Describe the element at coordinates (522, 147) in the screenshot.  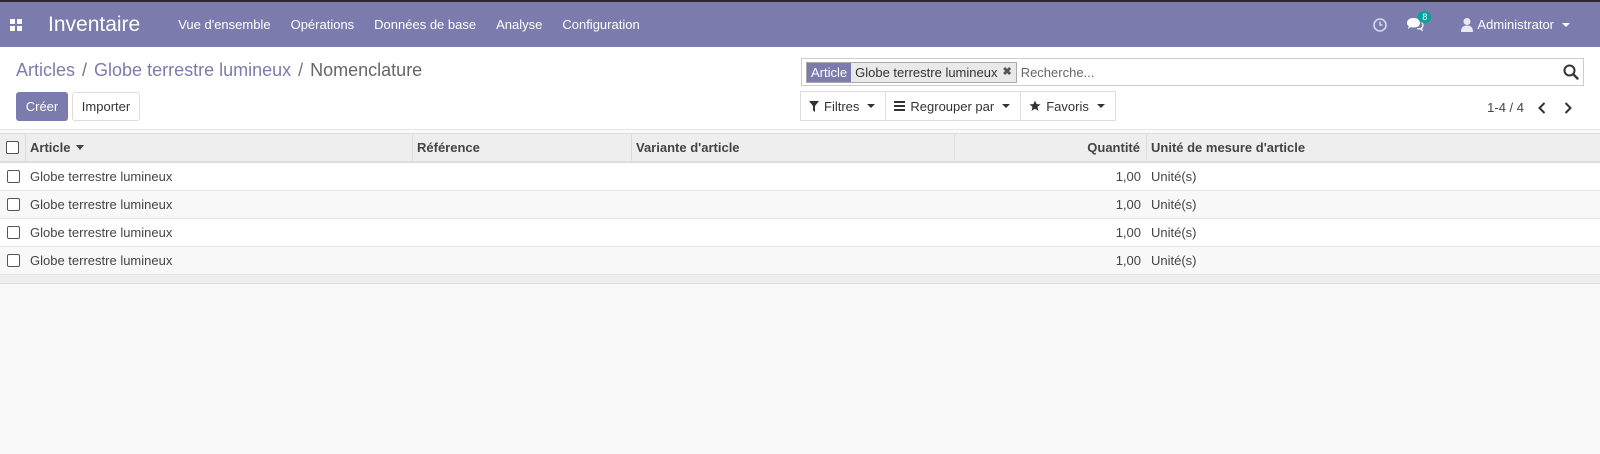
I see `column-header-reference: Référence` at that location.